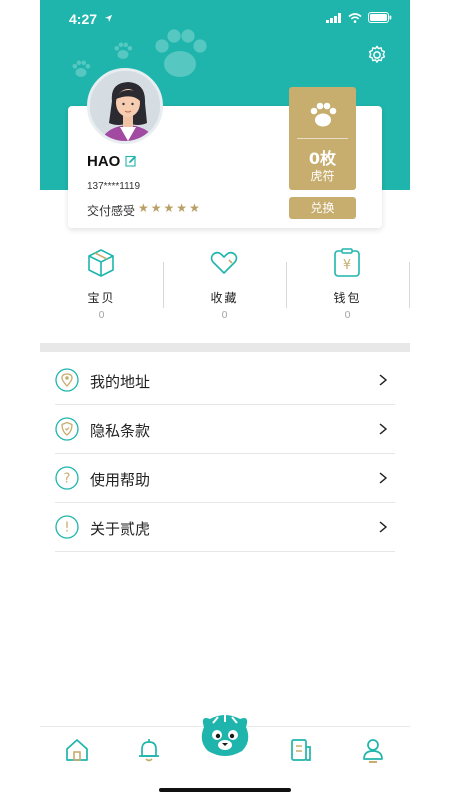  What do you see at coordinates (101, 298) in the screenshot?
I see `quick-item-label: 宝贝` at bounding box center [101, 298].